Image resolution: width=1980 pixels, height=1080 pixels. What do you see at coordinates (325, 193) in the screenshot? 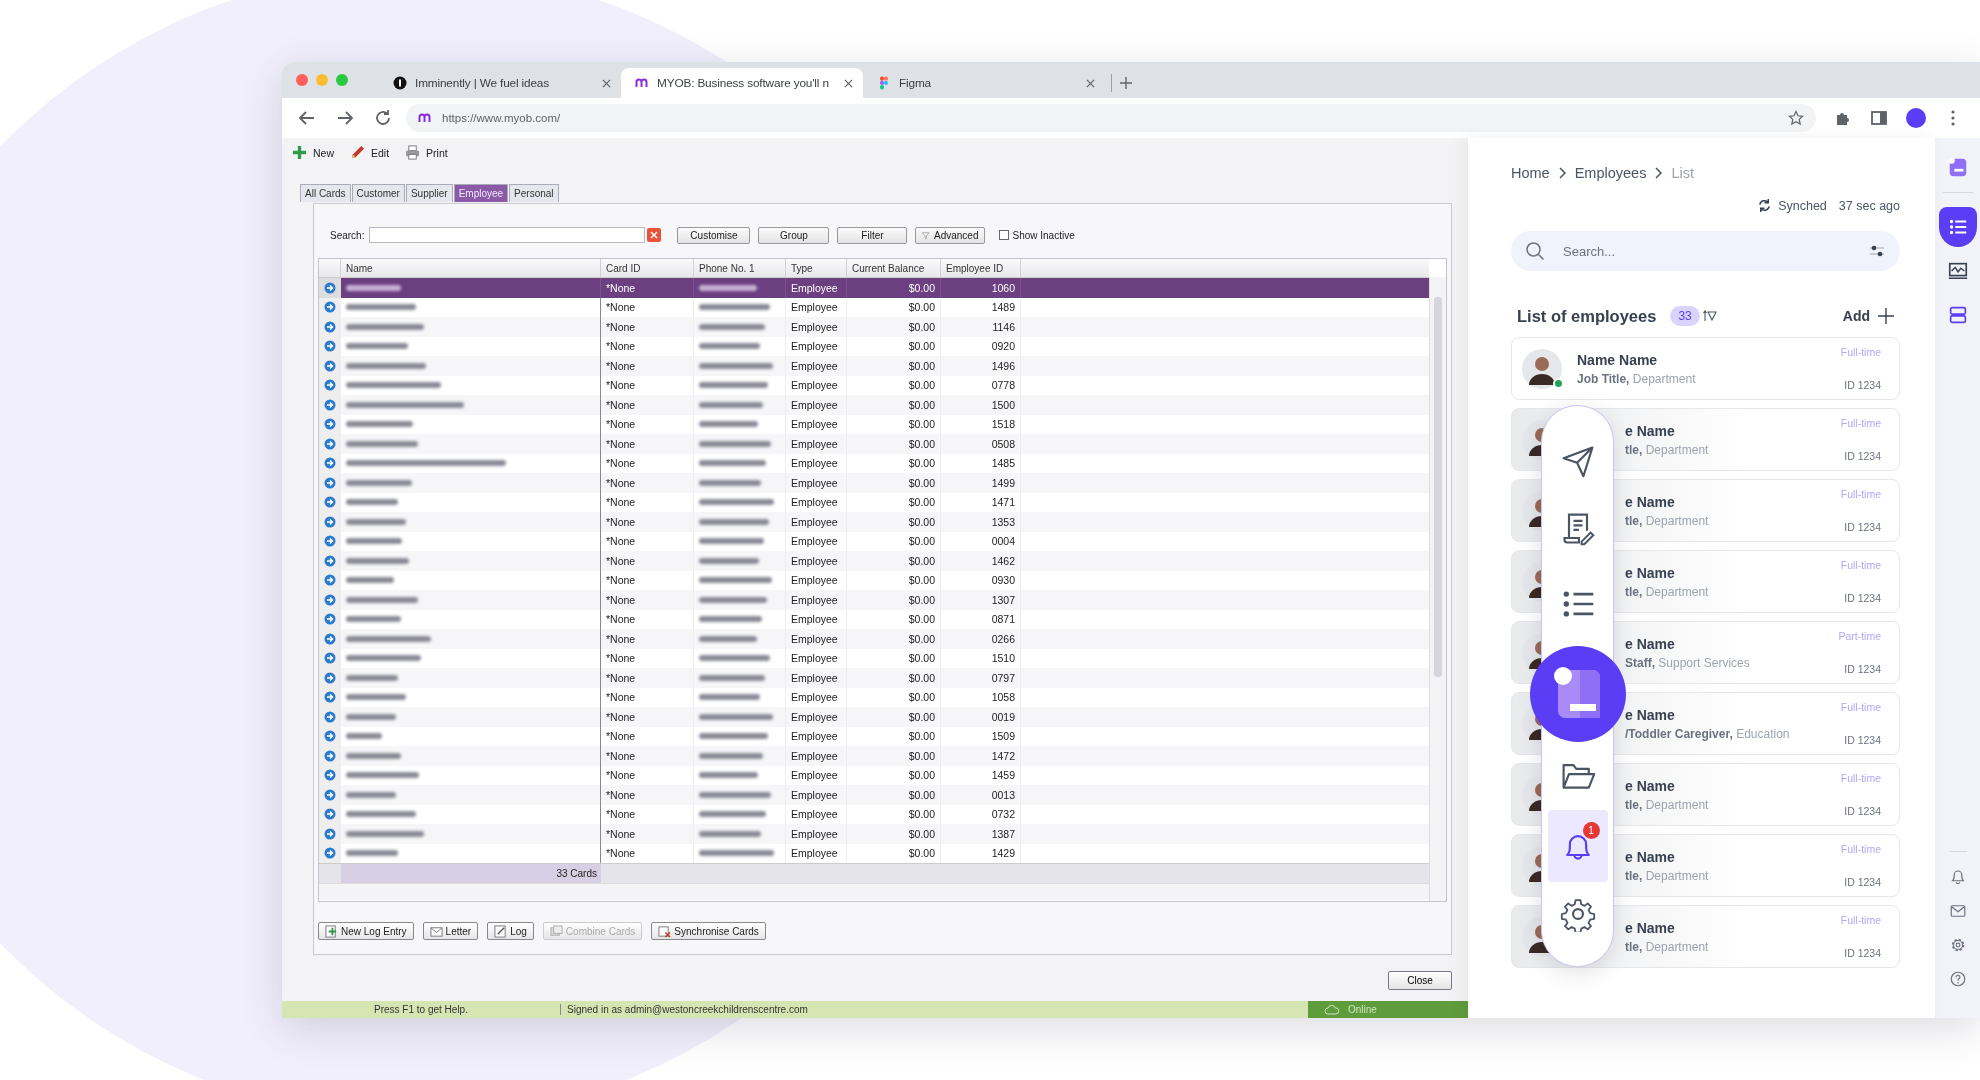
I see `card-tab: All Cards` at bounding box center [325, 193].